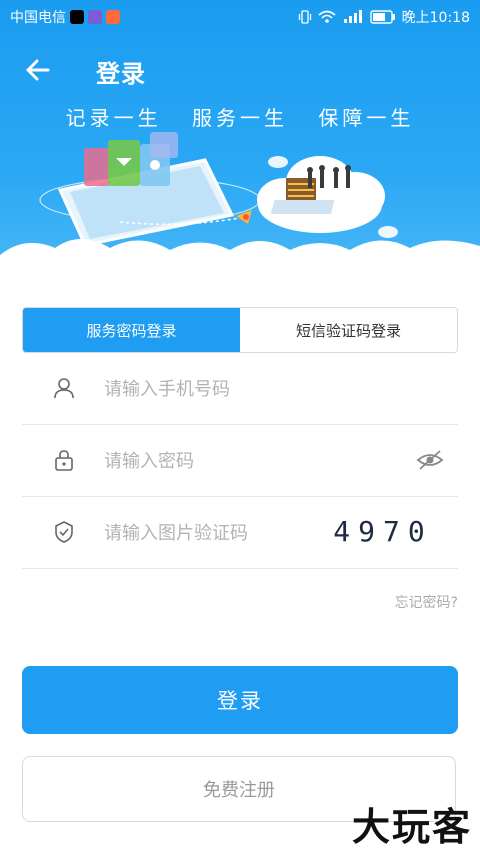 The image size is (480, 853). What do you see at coordinates (240, 16) in the screenshot?
I see `status-bar: 中国电信 晚上10:18` at bounding box center [240, 16].